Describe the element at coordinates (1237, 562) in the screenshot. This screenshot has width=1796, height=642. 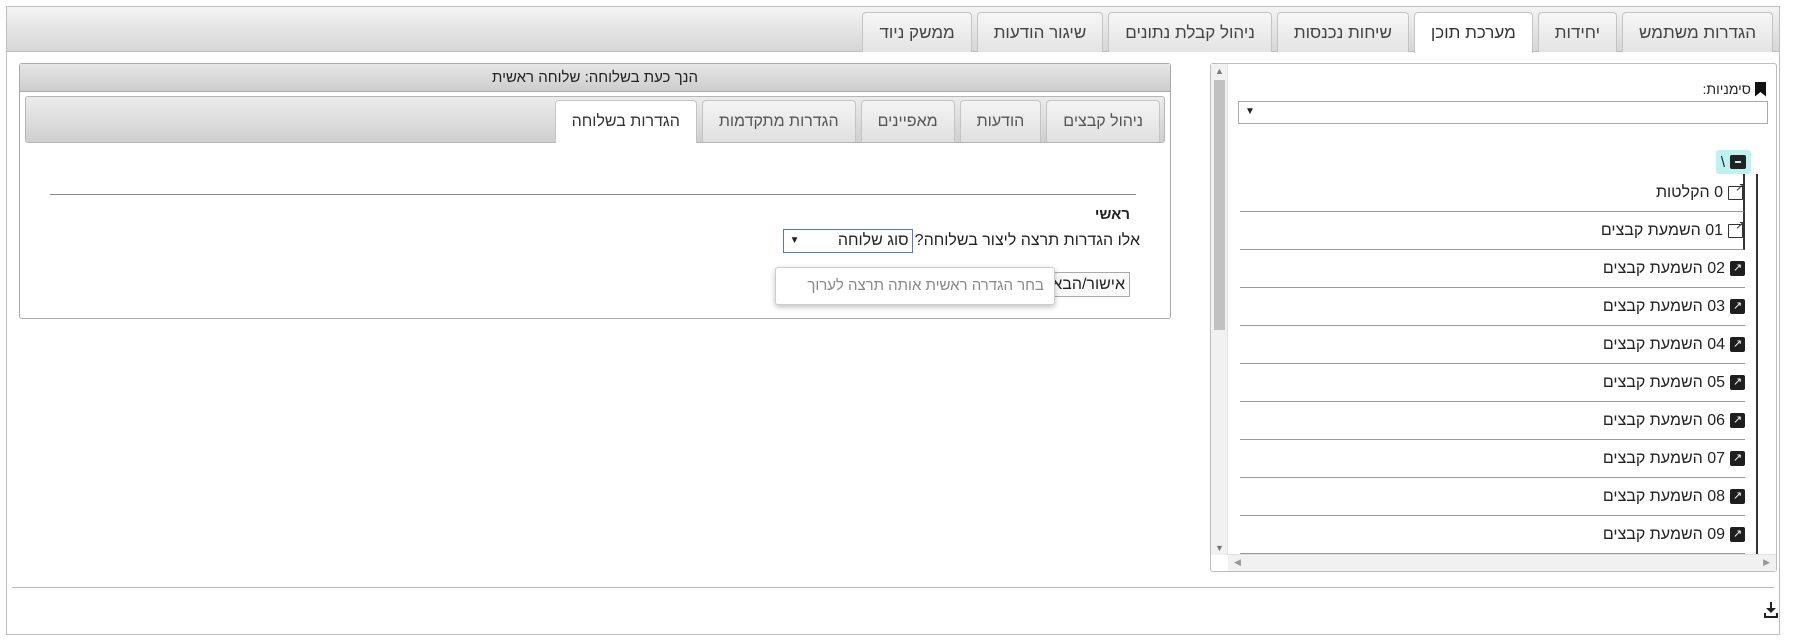
I see `scroll-left-icon: ◀` at that location.